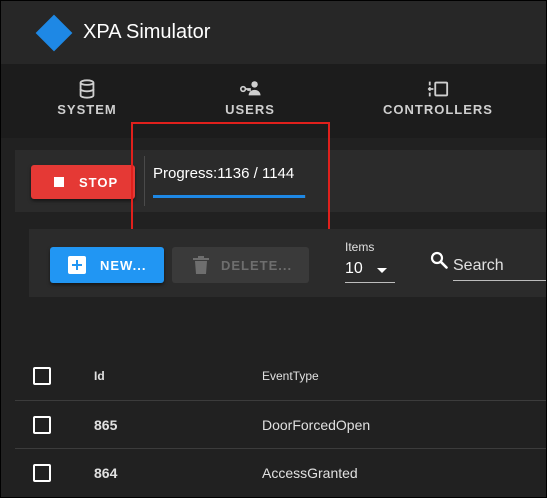  What do you see at coordinates (382, 270) in the screenshot?
I see `caret-down-icon` at bounding box center [382, 270].